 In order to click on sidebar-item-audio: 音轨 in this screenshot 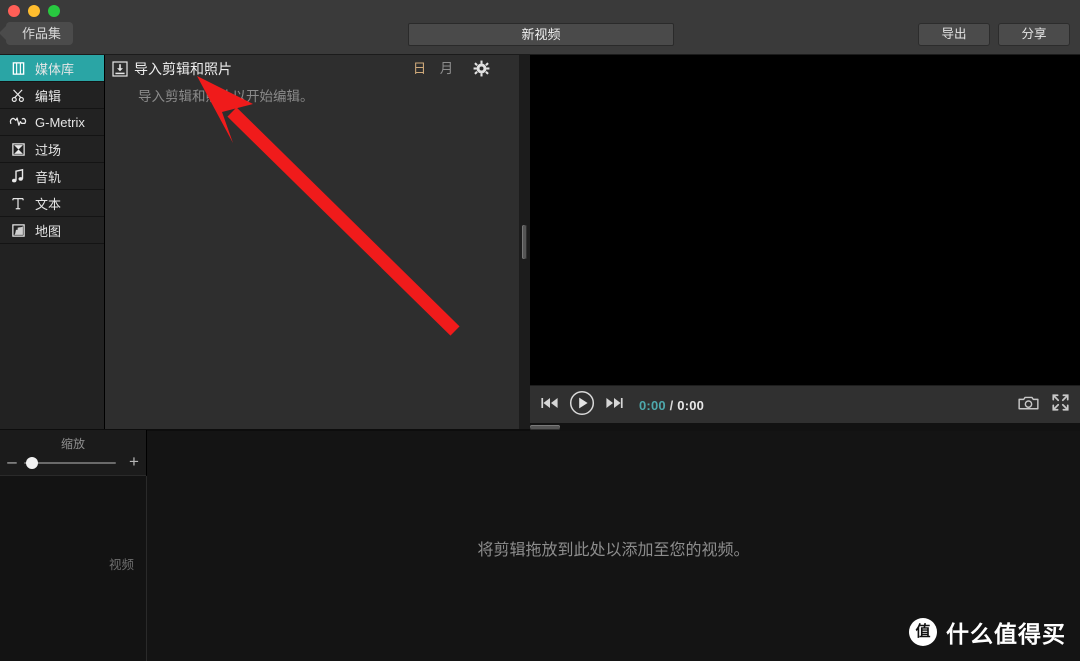, I will do `click(52, 176)`.